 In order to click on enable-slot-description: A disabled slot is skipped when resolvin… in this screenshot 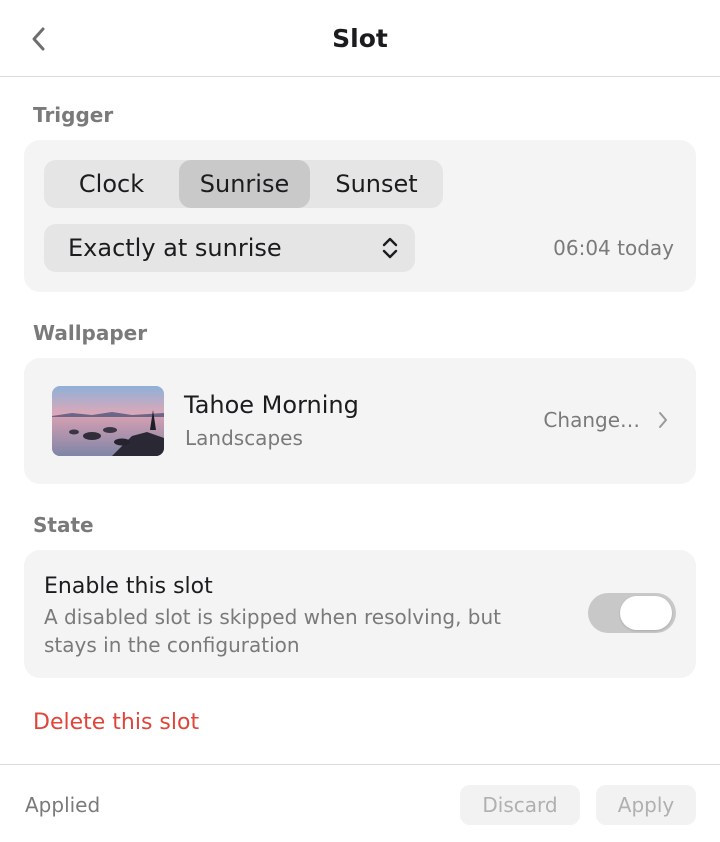, I will do `click(272, 631)`.